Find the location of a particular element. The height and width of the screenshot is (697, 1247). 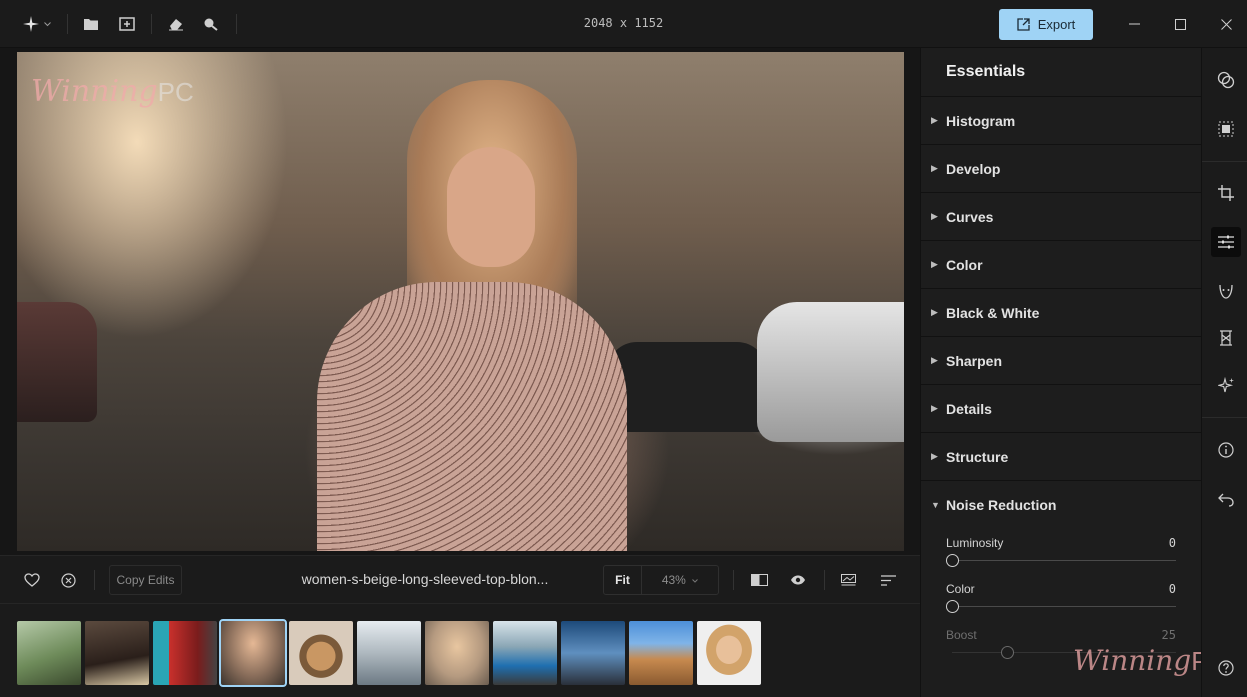

eye-icon is located at coordinates (798, 580).